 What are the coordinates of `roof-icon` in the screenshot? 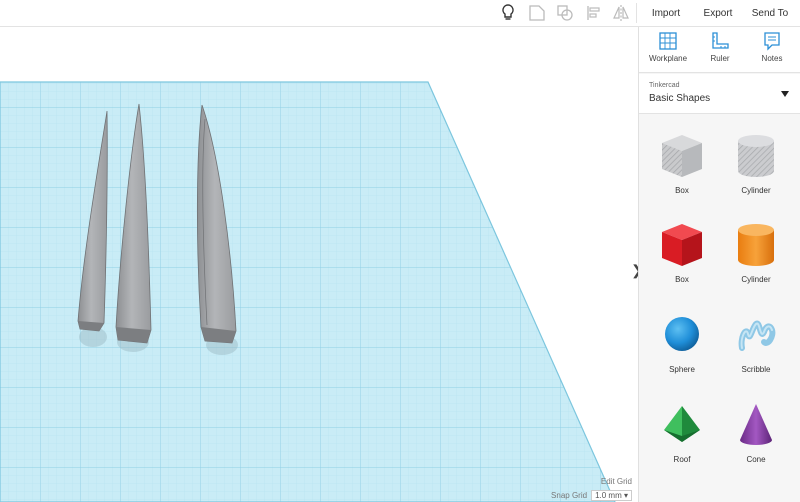 It's located at (682, 424).